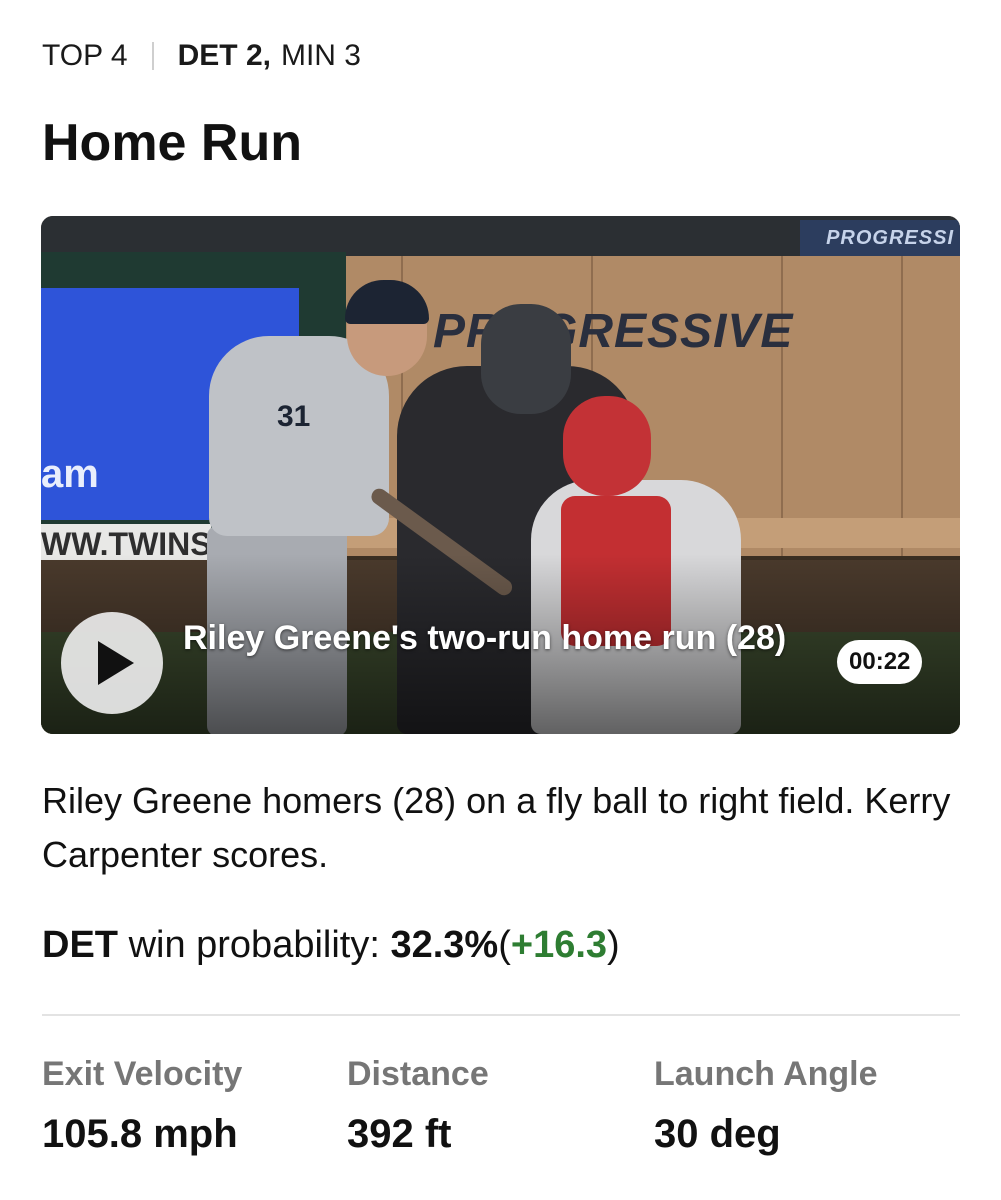 The image size is (1001, 1200). I want to click on video-title: Riley Greene's two-run home run (28), so click(493, 638).